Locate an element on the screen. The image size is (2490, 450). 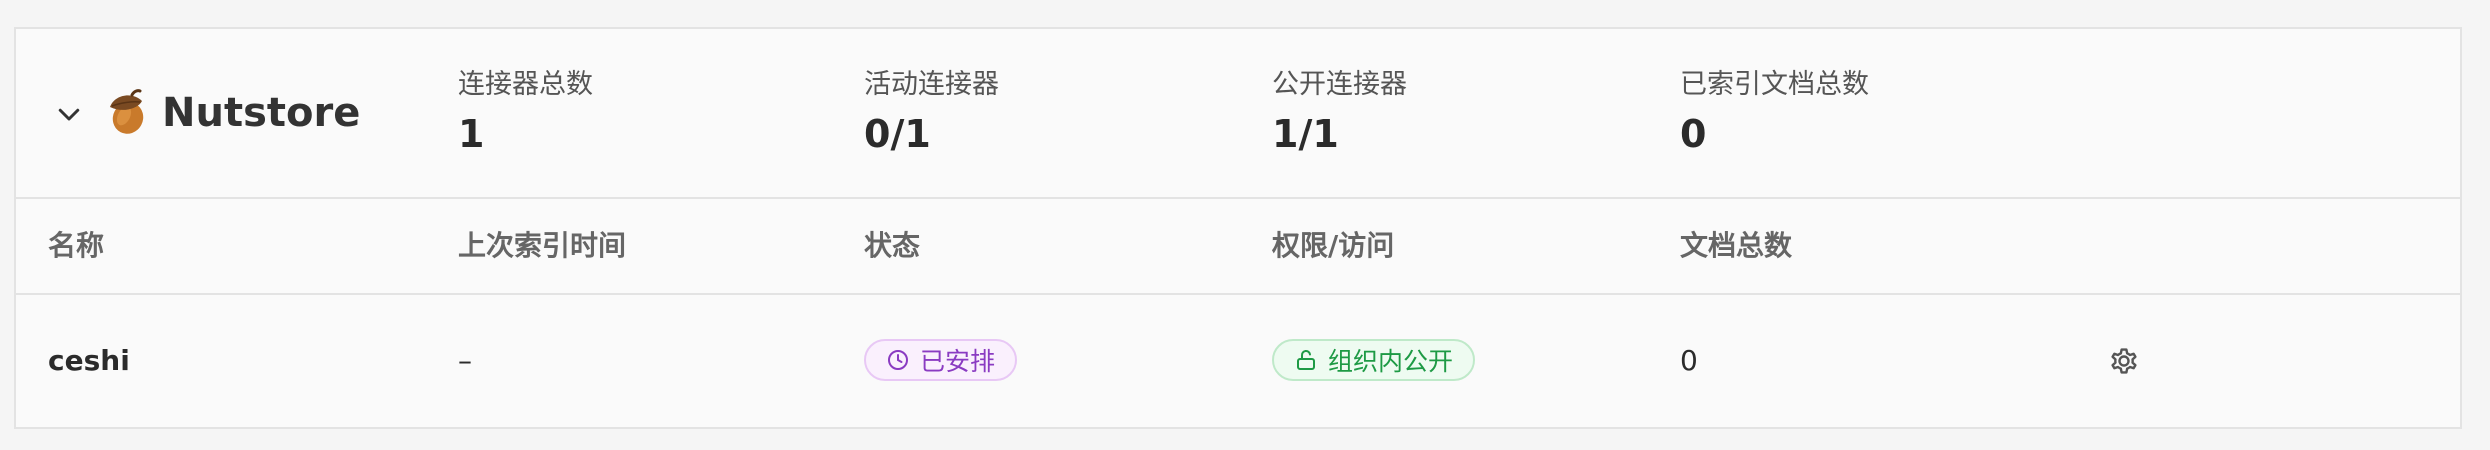
unlock-icon is located at coordinates (1306, 360).